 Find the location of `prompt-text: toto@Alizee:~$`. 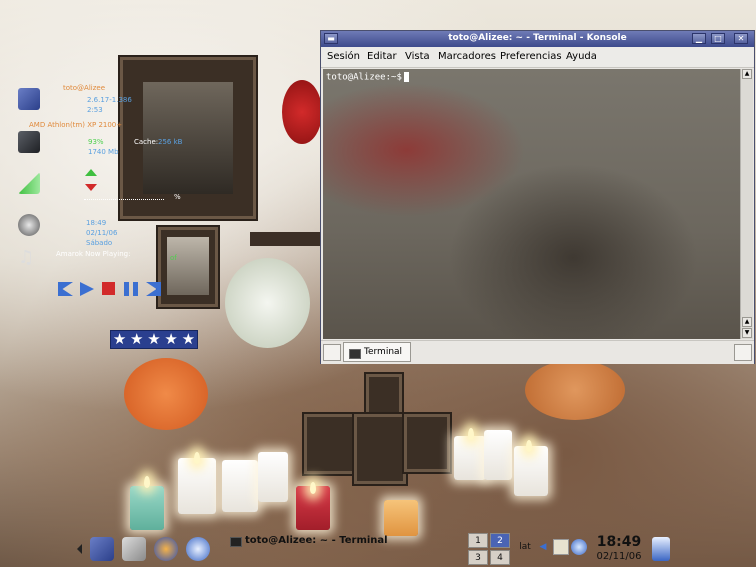

prompt-text: toto@Alizee:~$ is located at coordinates (364, 77).